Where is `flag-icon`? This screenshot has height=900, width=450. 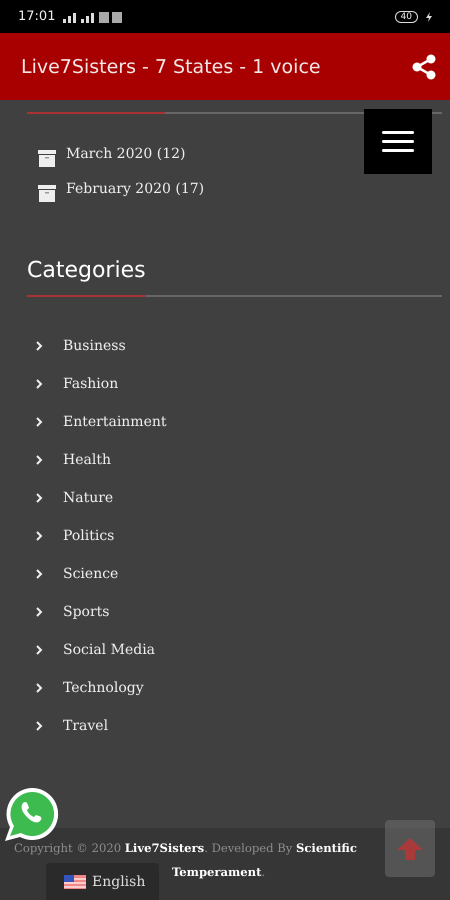
flag-icon is located at coordinates (75, 881).